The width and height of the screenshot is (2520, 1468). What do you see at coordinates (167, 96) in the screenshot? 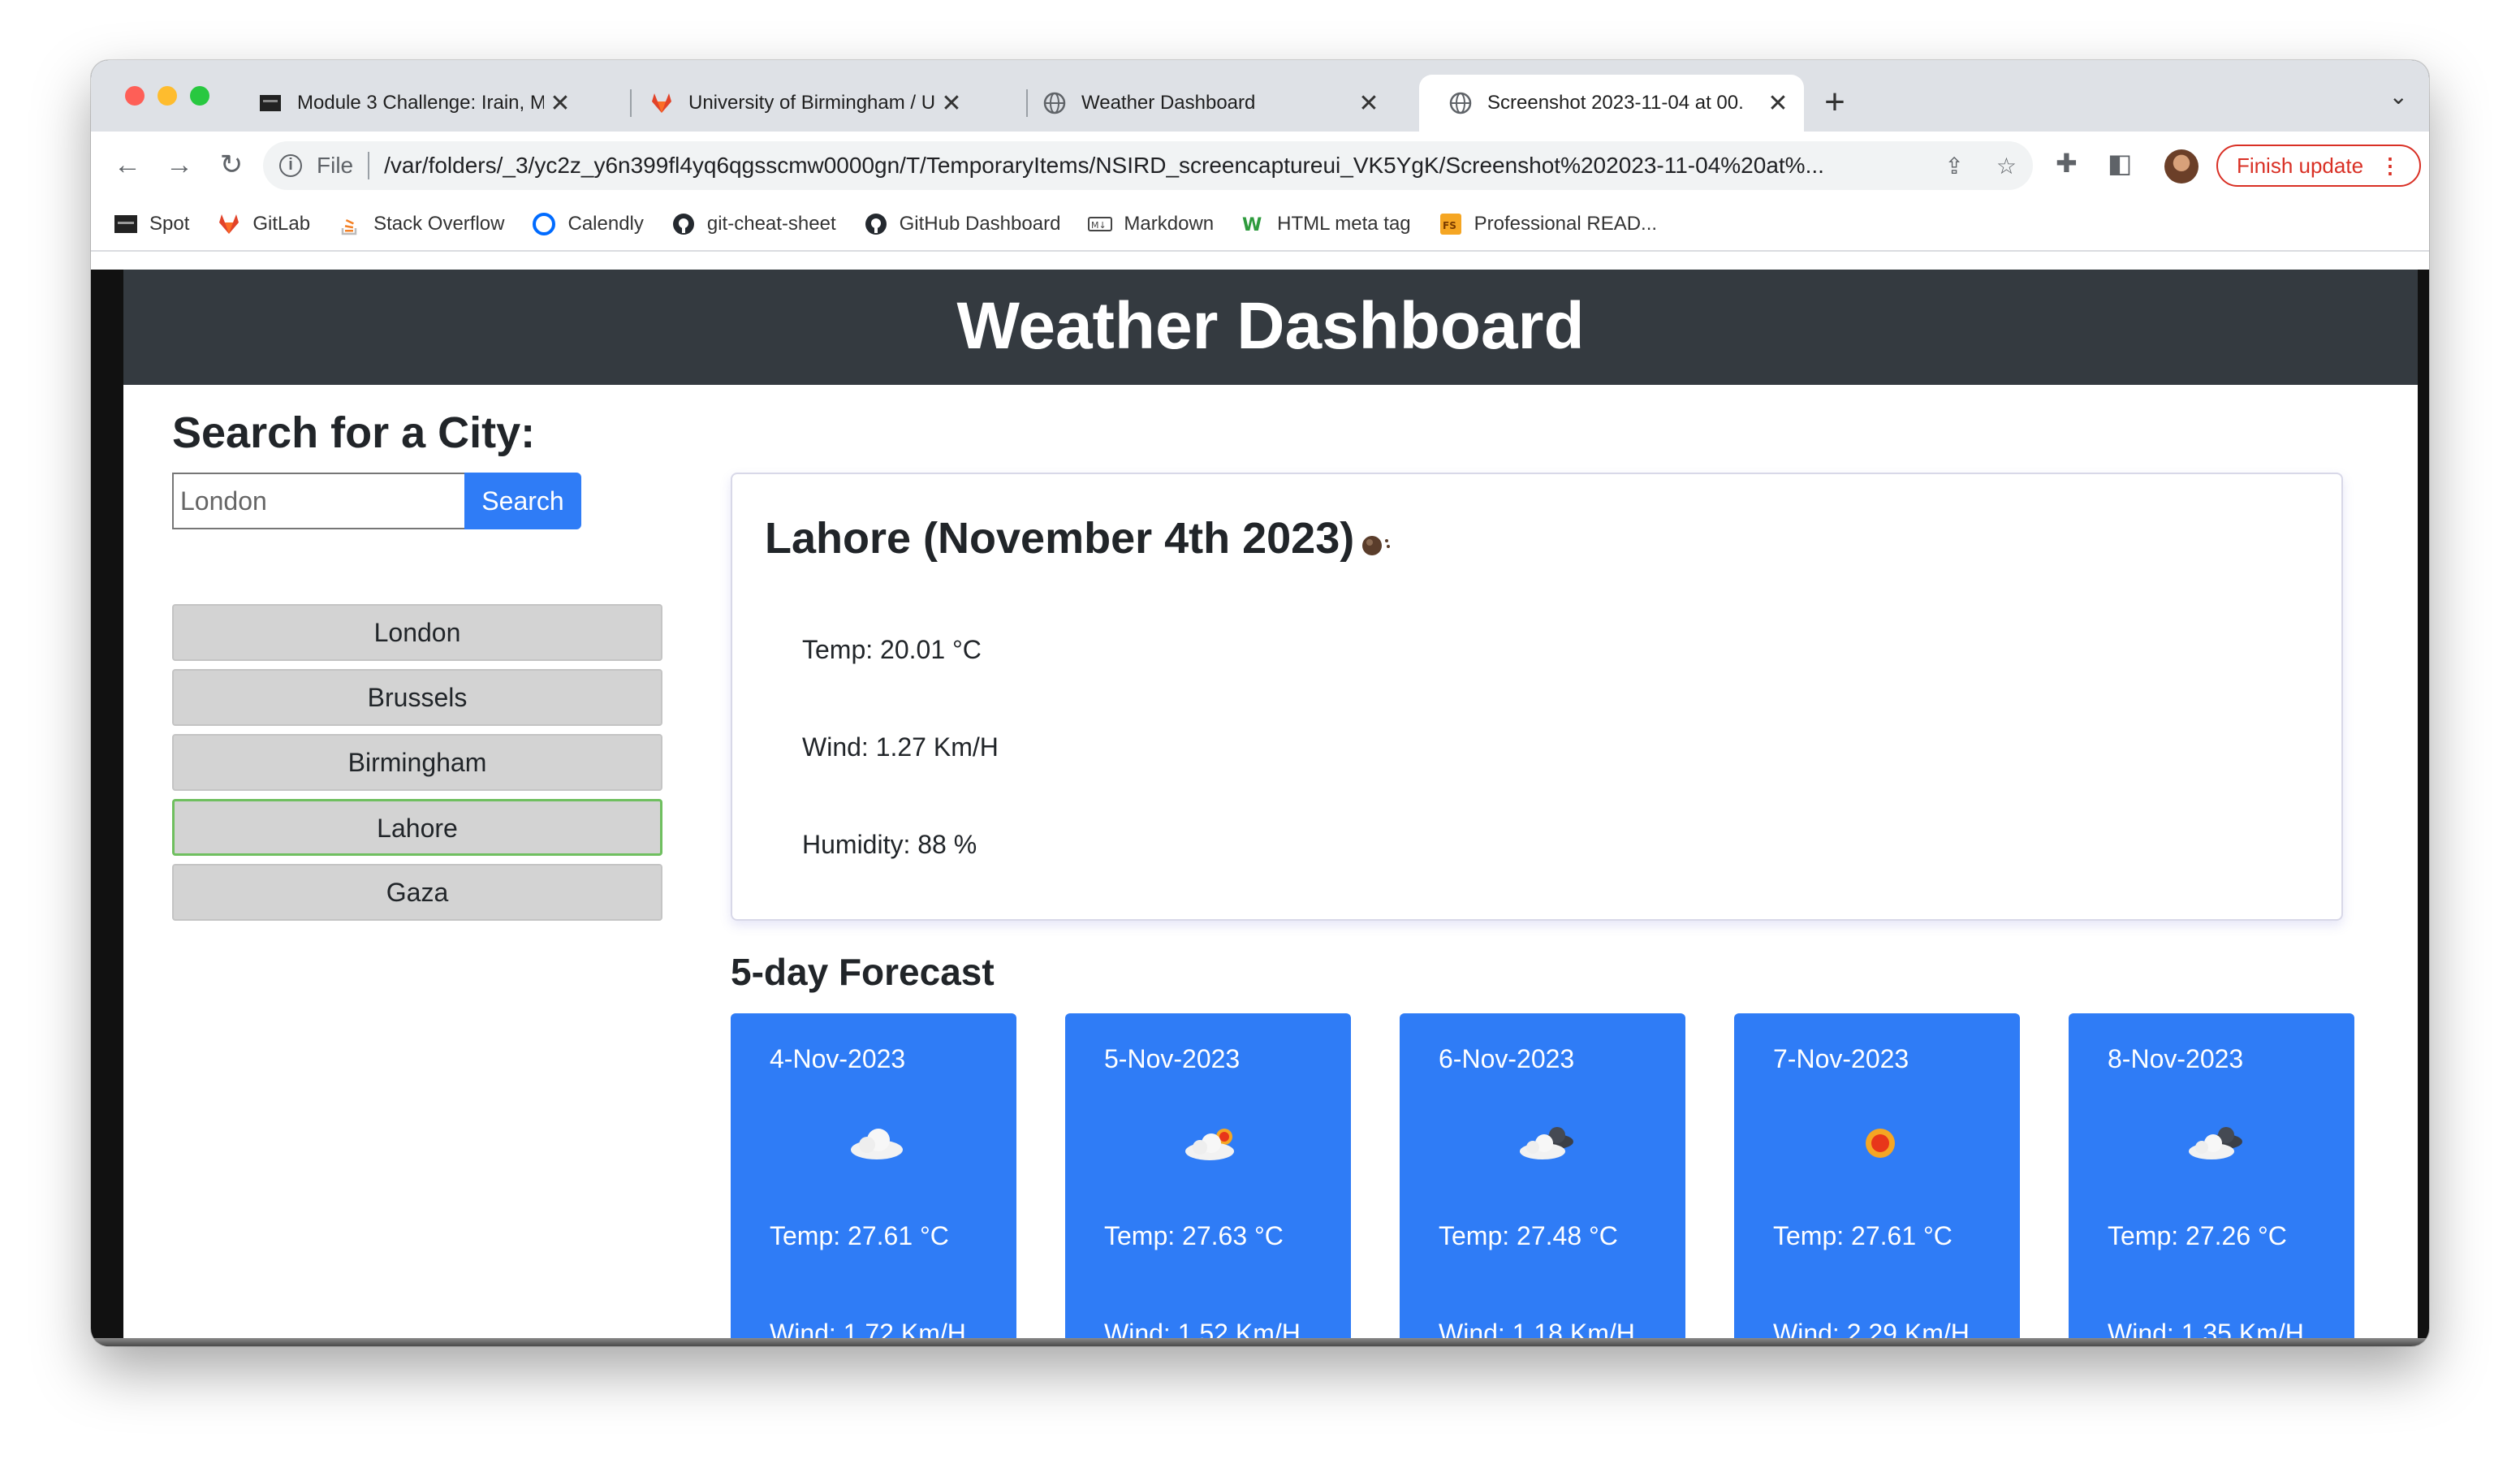
I see `minimize-window-button` at bounding box center [167, 96].